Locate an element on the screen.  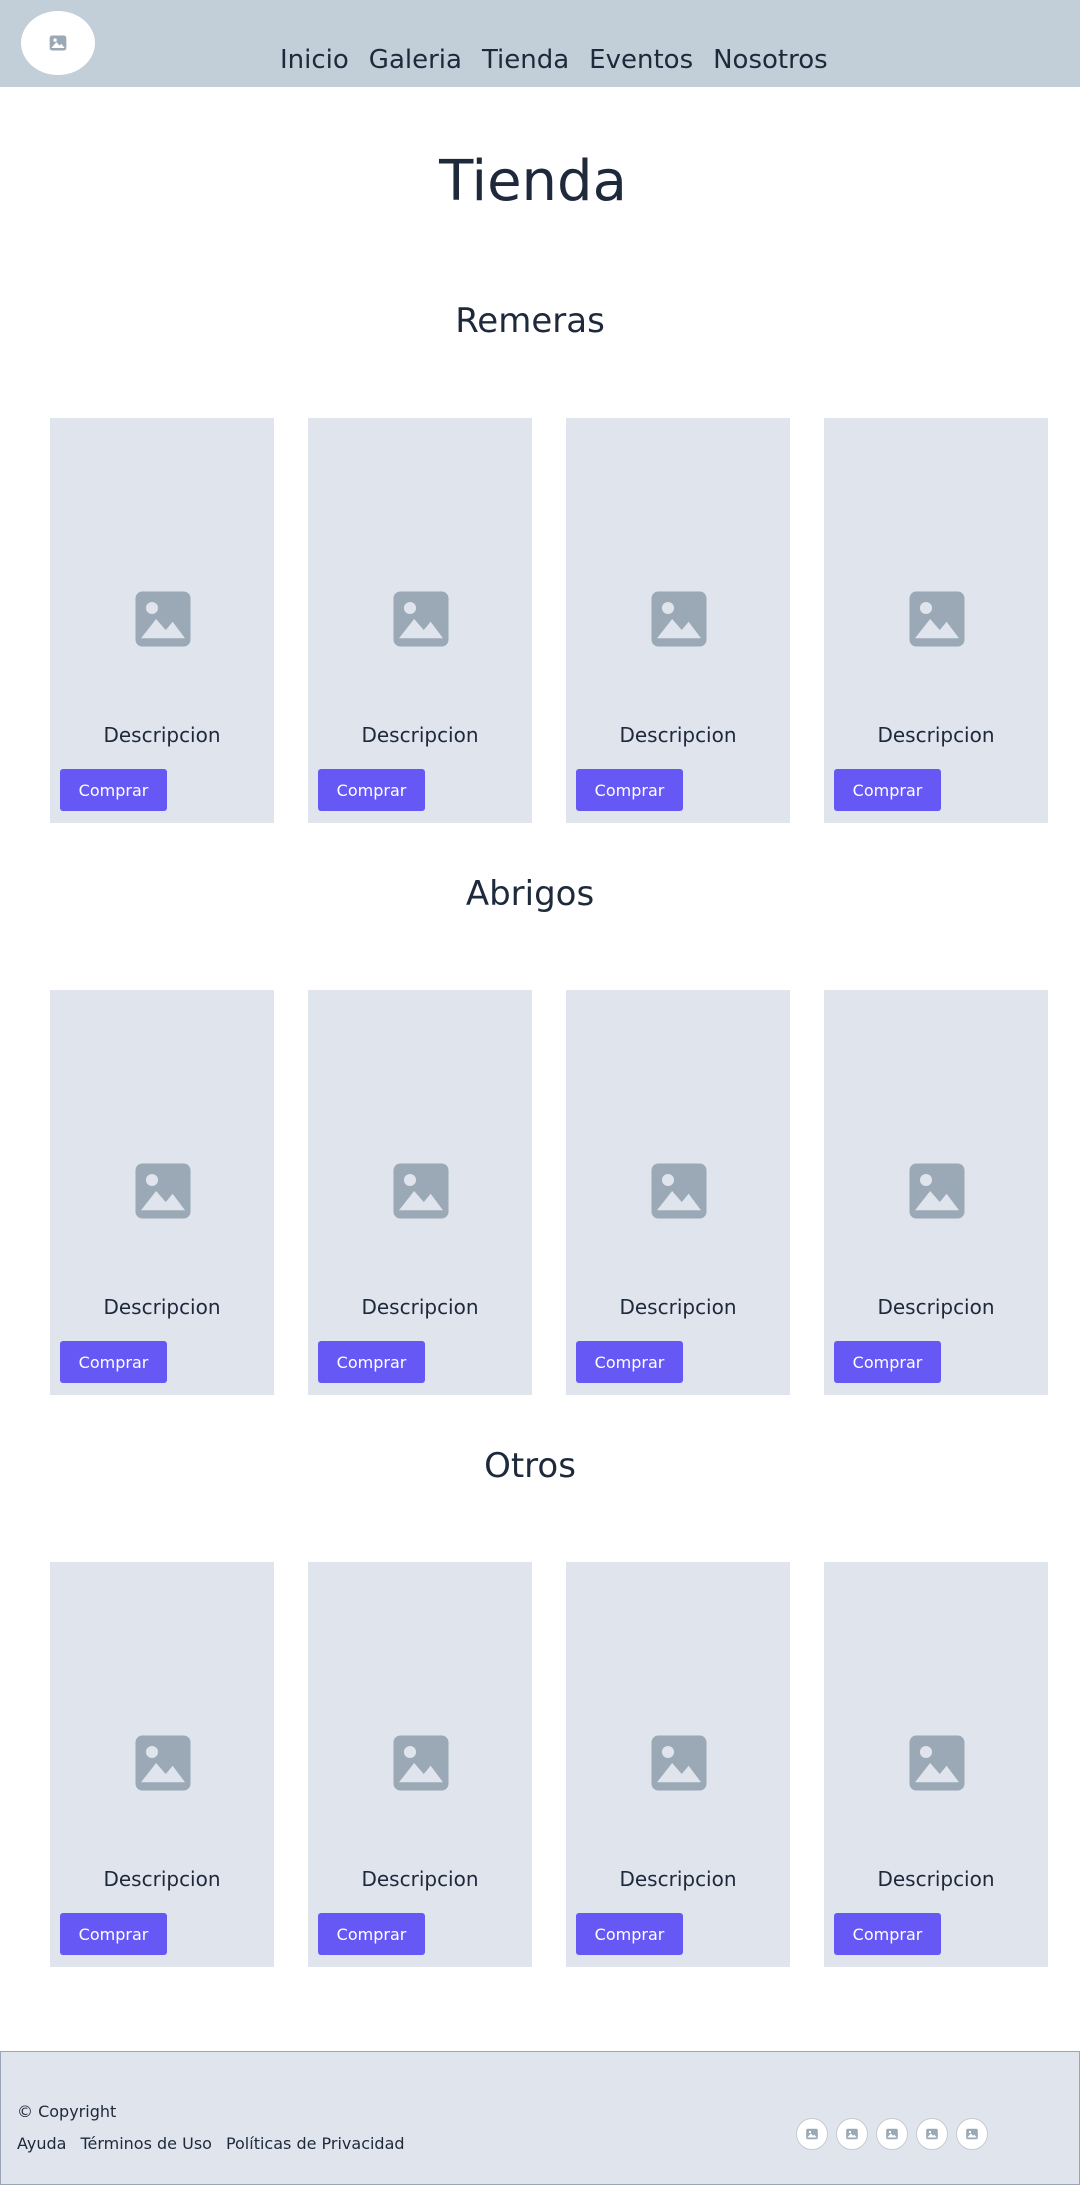
main-nav: Inicio Galeria Tienda Eventos Nosotros is located at coordinates (564, 60).